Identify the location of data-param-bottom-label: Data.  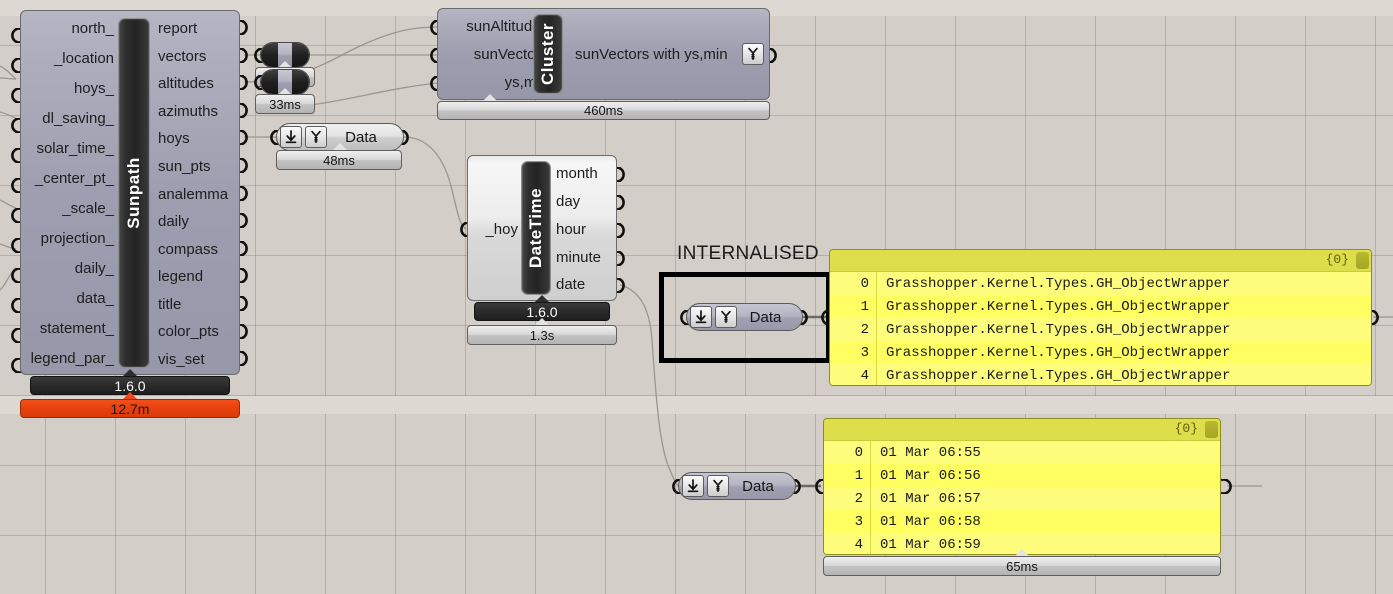
(758, 486).